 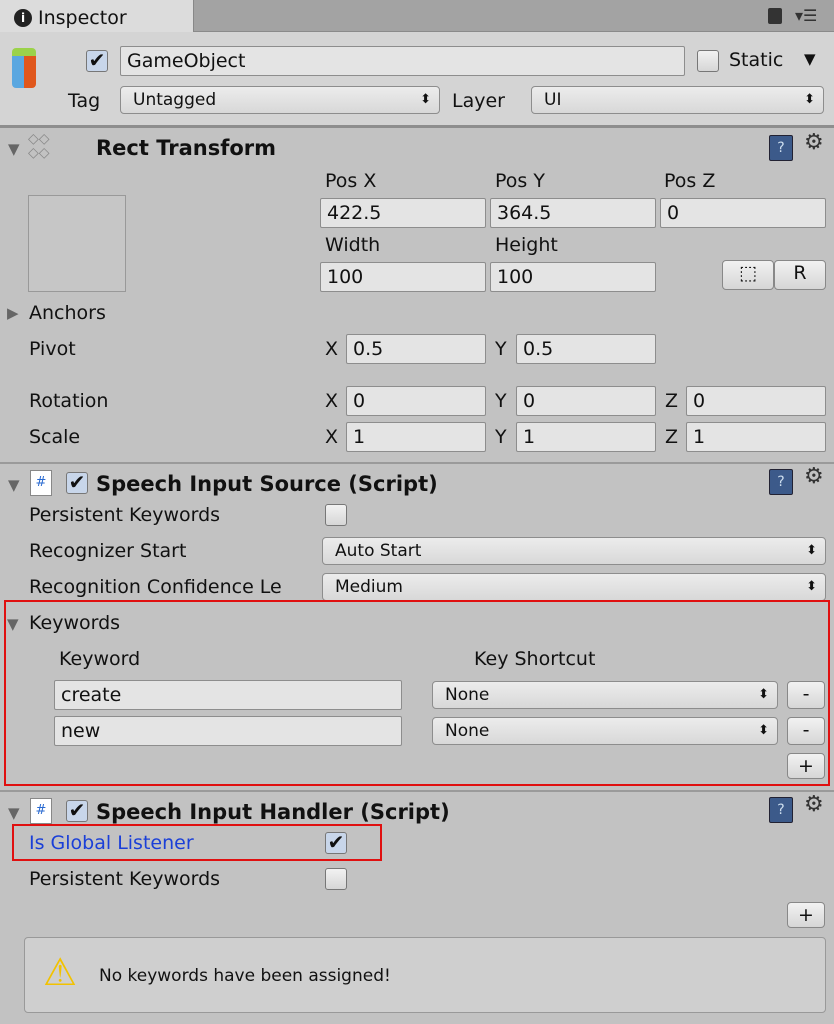 What do you see at coordinates (586, 349) in the screenshot?
I see `pivot-y-field: 0.5` at bounding box center [586, 349].